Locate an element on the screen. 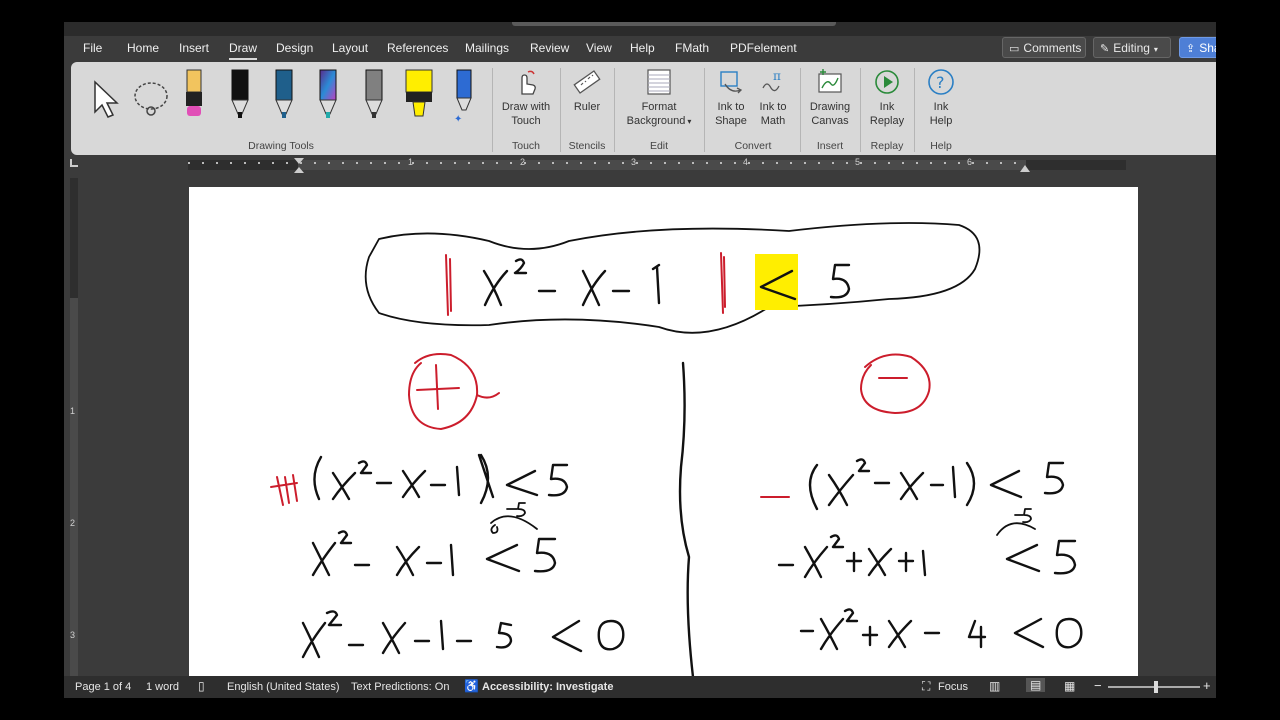 The image size is (1280, 720). accessibility-status: Accessibility: Investigate is located at coordinates (547, 687).